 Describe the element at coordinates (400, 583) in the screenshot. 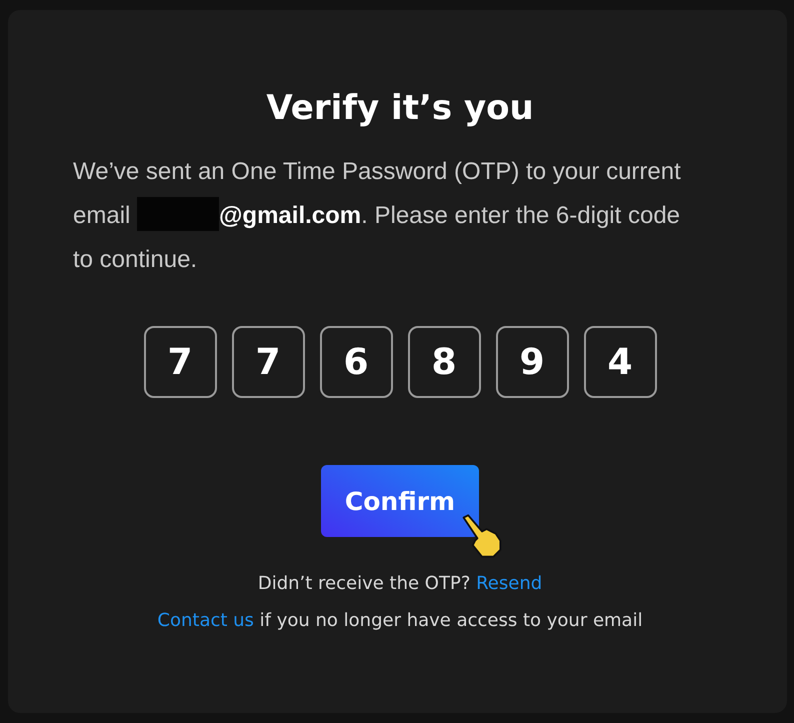

I see `resend-text: Didn’t receive the OTP? Resend` at that location.